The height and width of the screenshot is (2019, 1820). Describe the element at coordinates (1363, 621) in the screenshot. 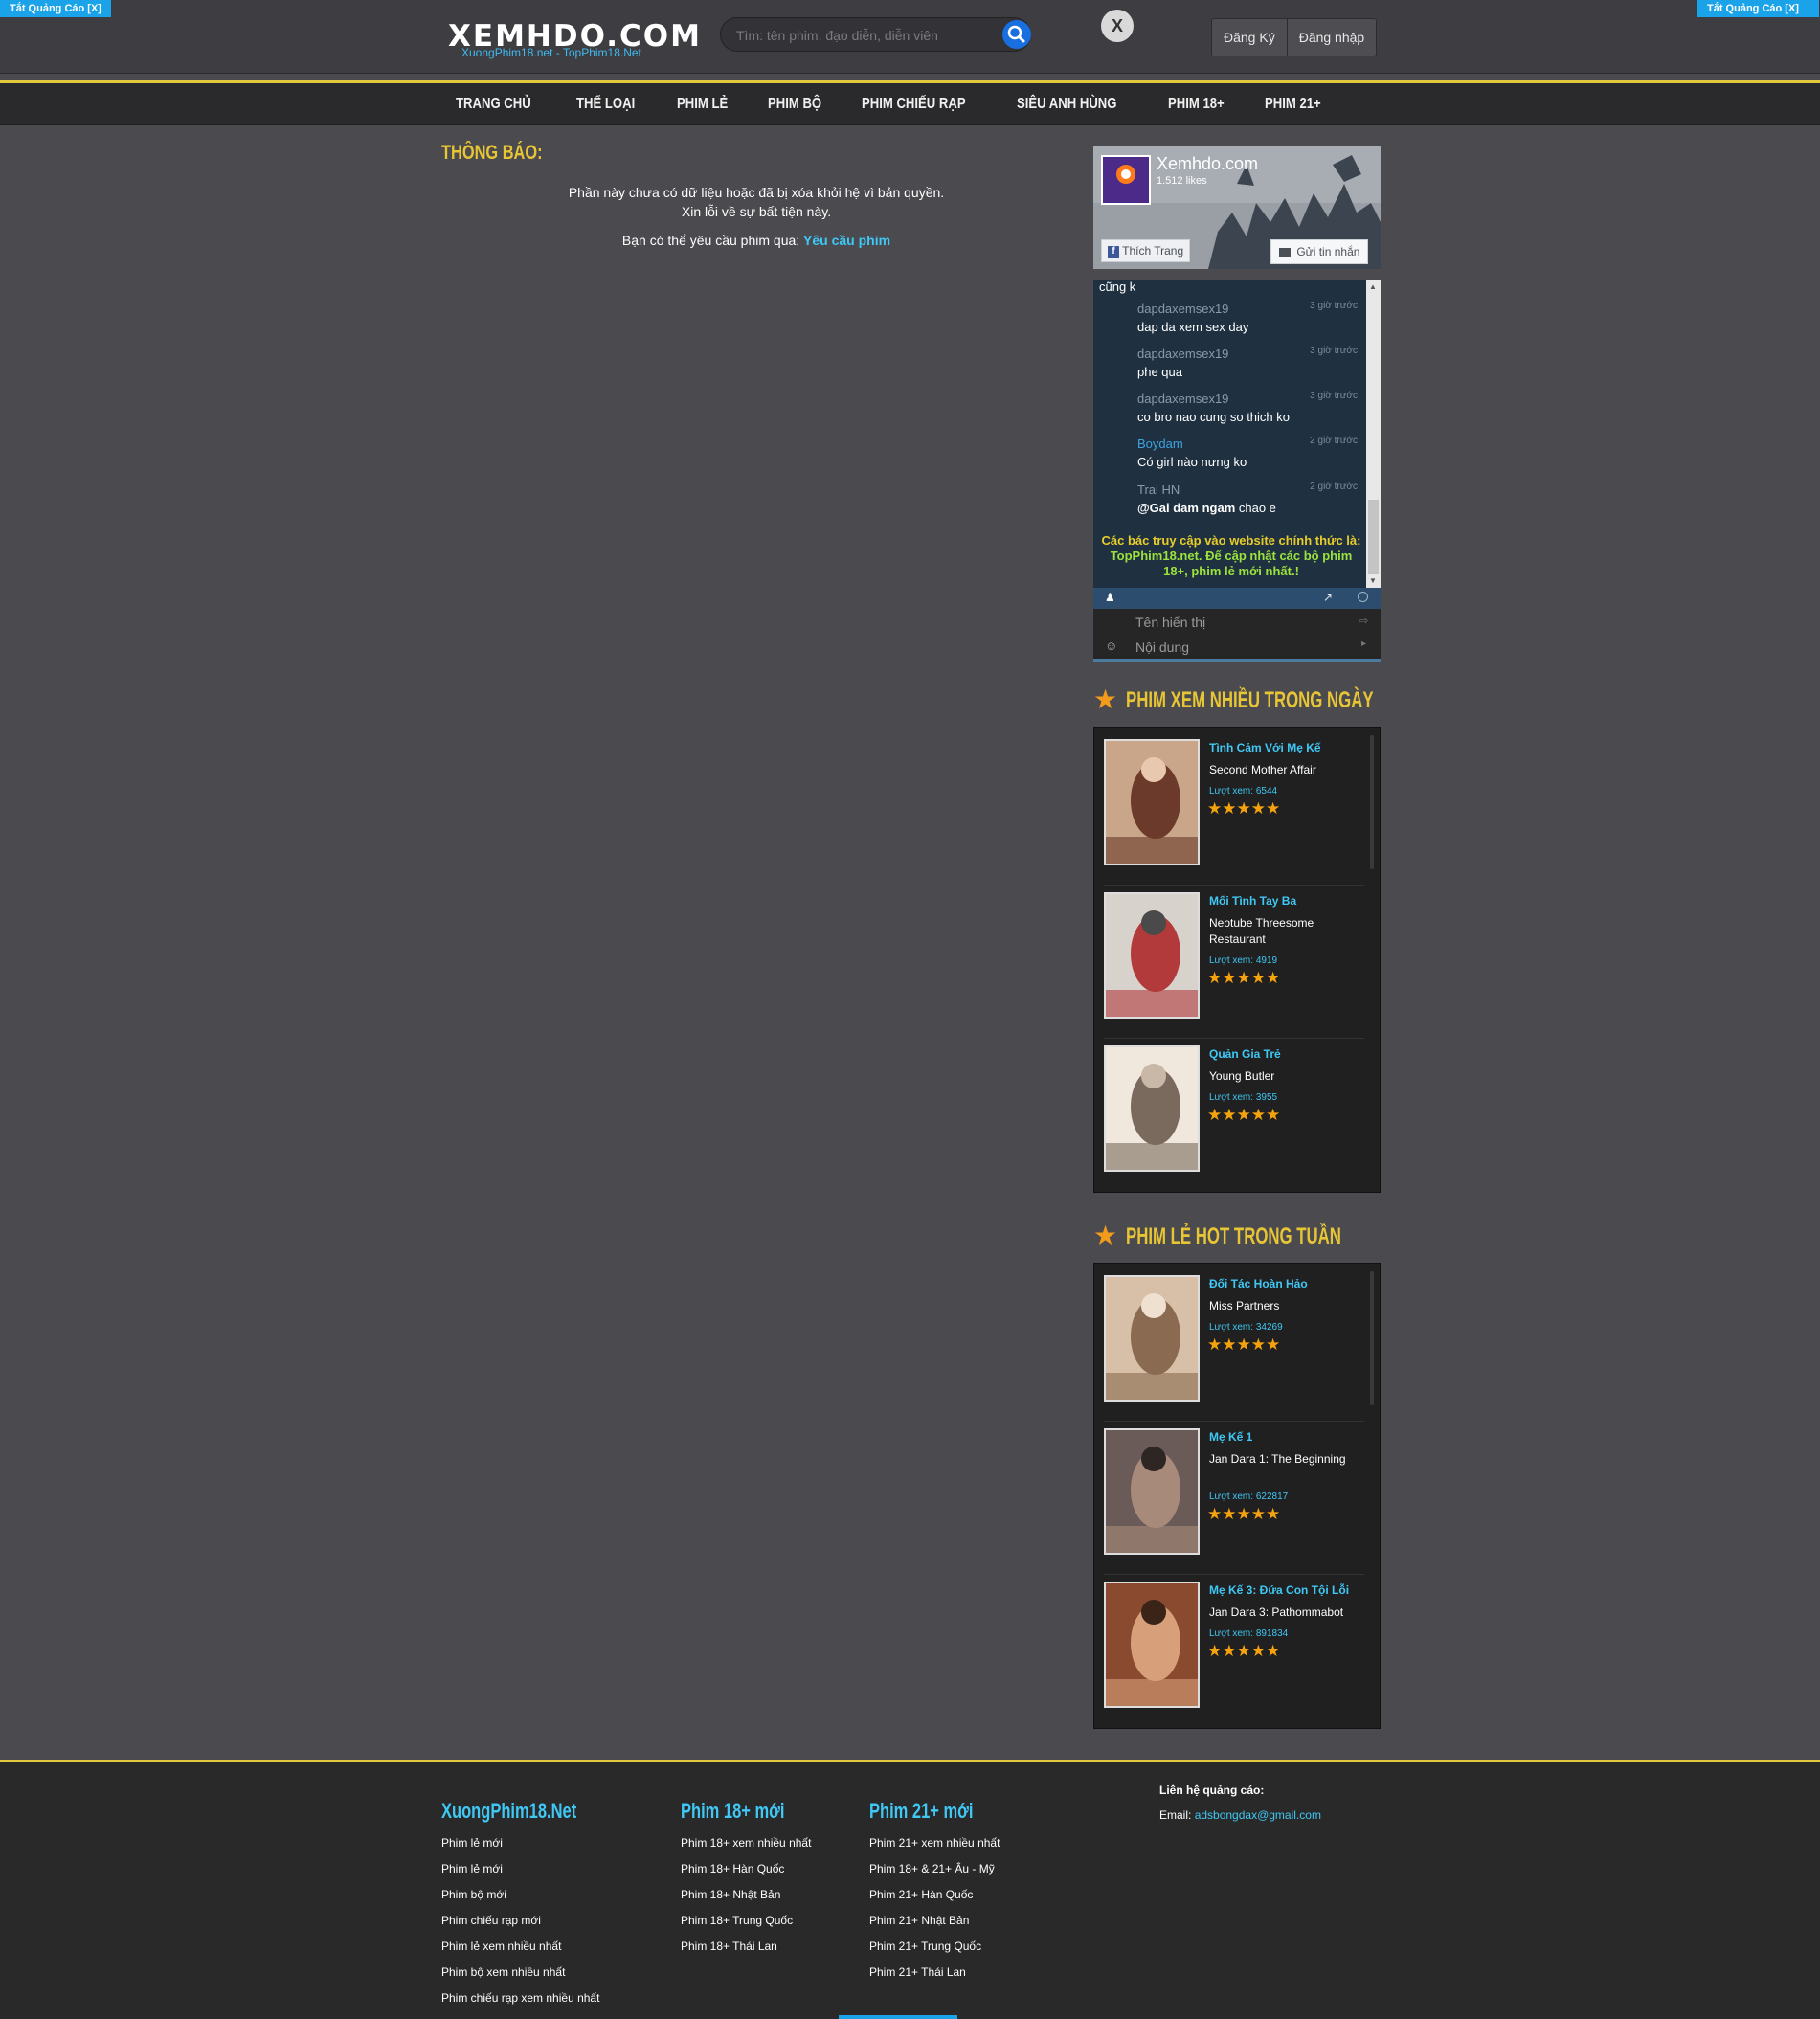

I see `login-arrow-icon: ⇨` at that location.